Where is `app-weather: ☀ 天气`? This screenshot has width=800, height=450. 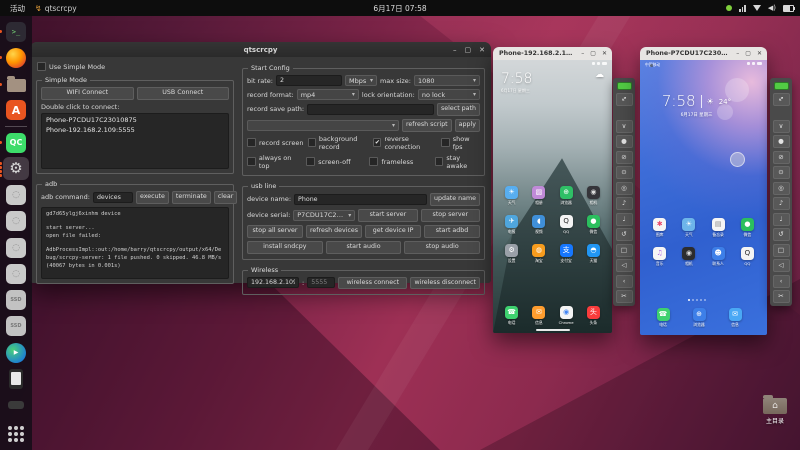 app-weather: ☀ 天气 is located at coordinates (688, 228).